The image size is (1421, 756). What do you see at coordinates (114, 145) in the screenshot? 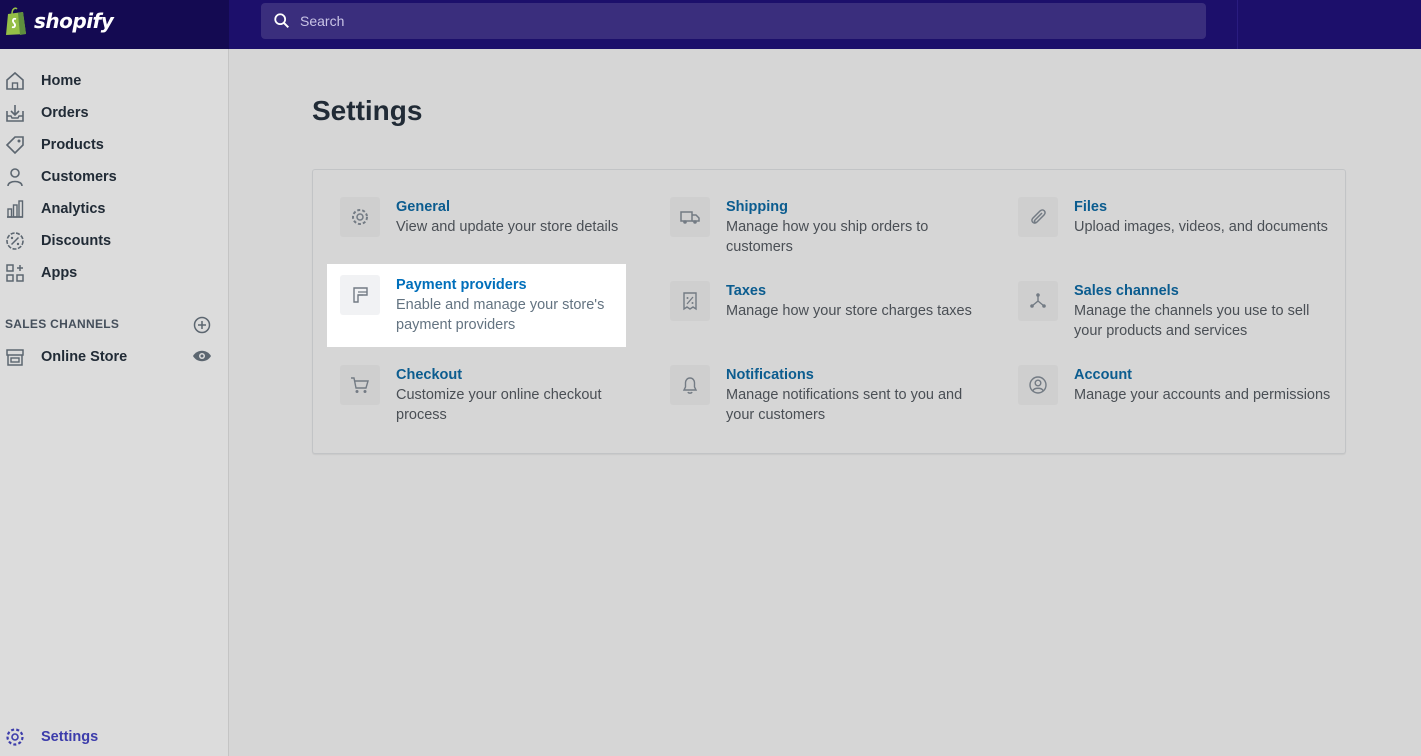
I see `sidebar-item-products: Products` at bounding box center [114, 145].